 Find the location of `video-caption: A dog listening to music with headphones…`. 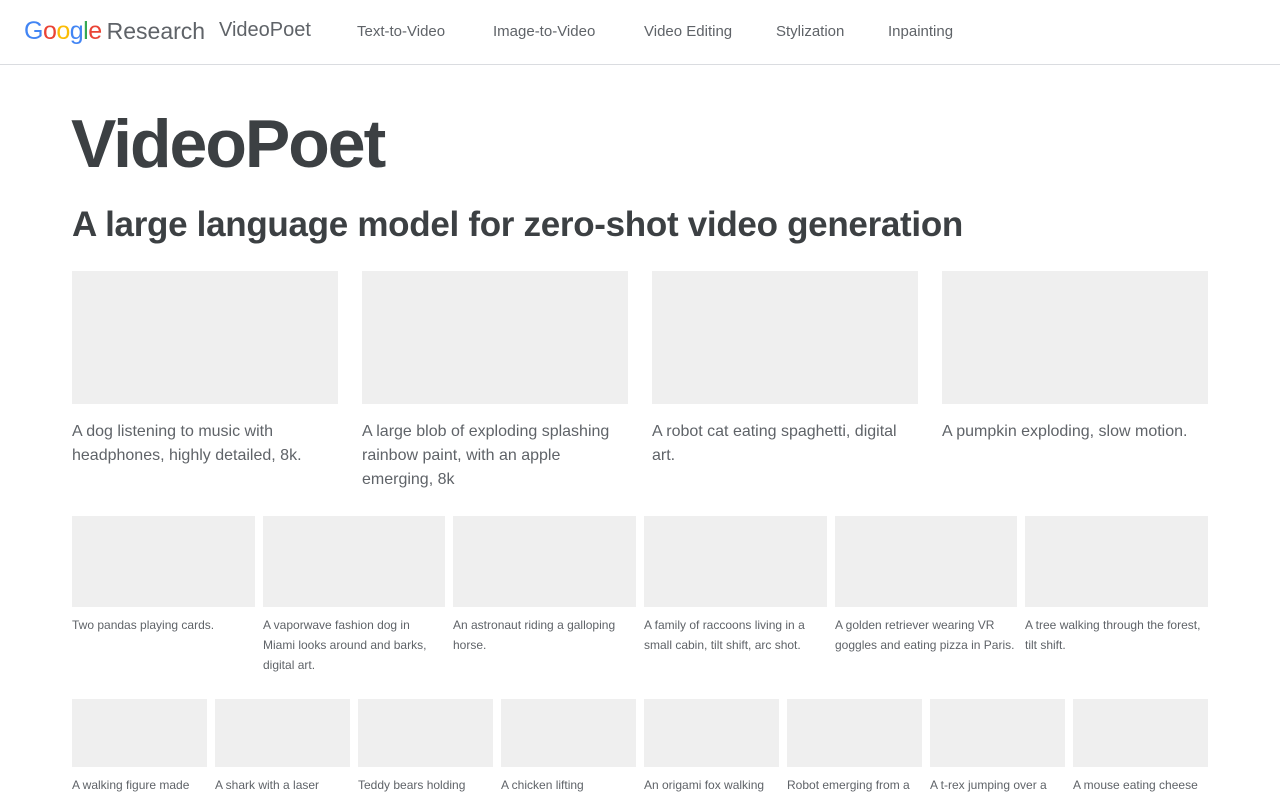

video-caption: A dog listening to music with headphones… is located at coordinates (187, 443).